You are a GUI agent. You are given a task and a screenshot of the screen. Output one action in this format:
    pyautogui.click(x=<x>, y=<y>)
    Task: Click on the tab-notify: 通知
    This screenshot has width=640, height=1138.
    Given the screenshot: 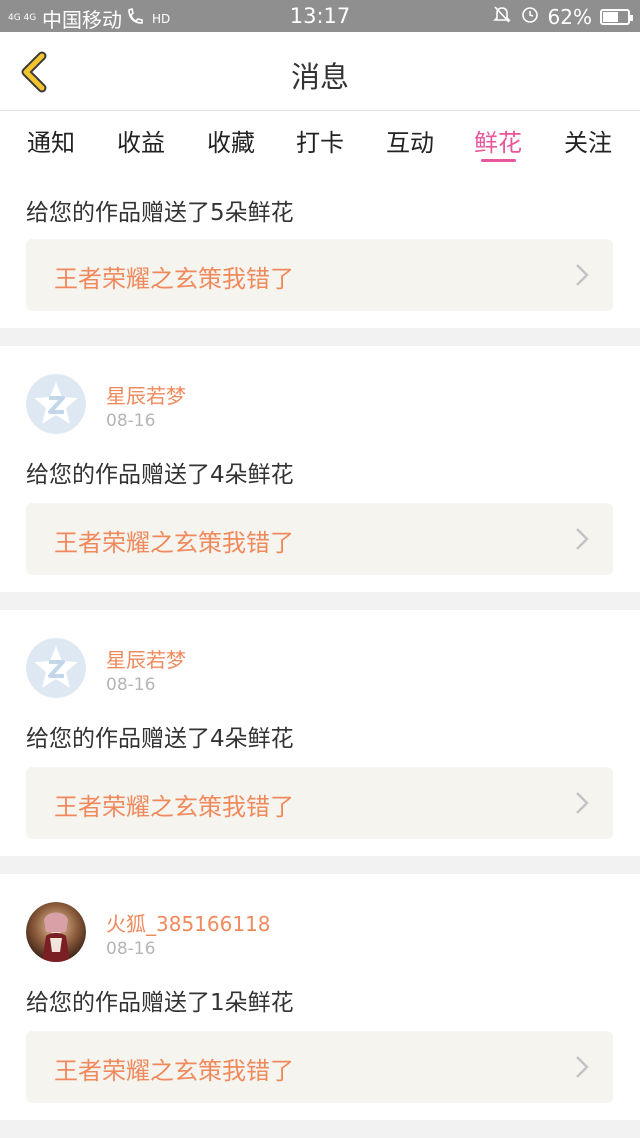 What is the action you would take?
    pyautogui.click(x=51, y=140)
    